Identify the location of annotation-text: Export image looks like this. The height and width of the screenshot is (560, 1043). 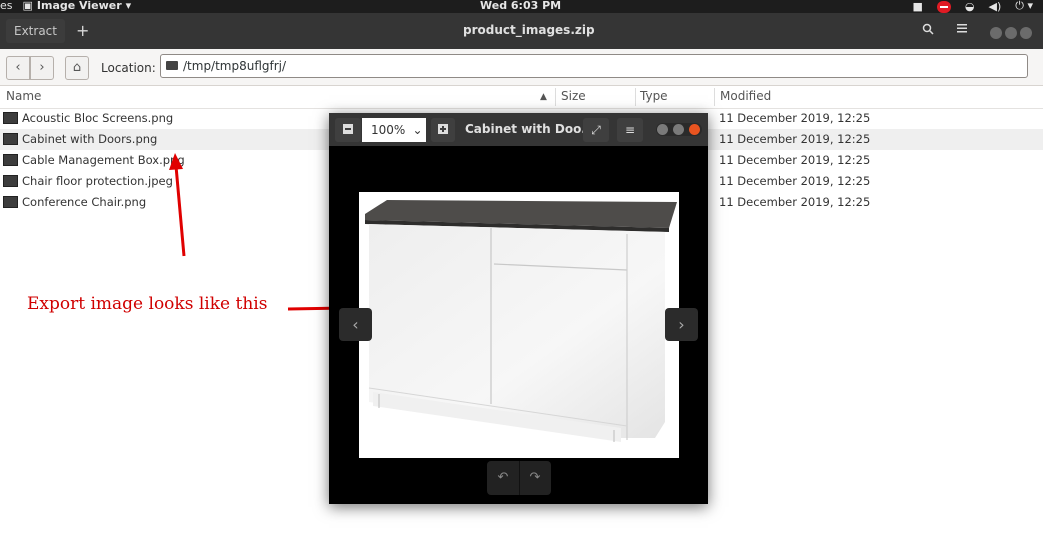
(147, 304).